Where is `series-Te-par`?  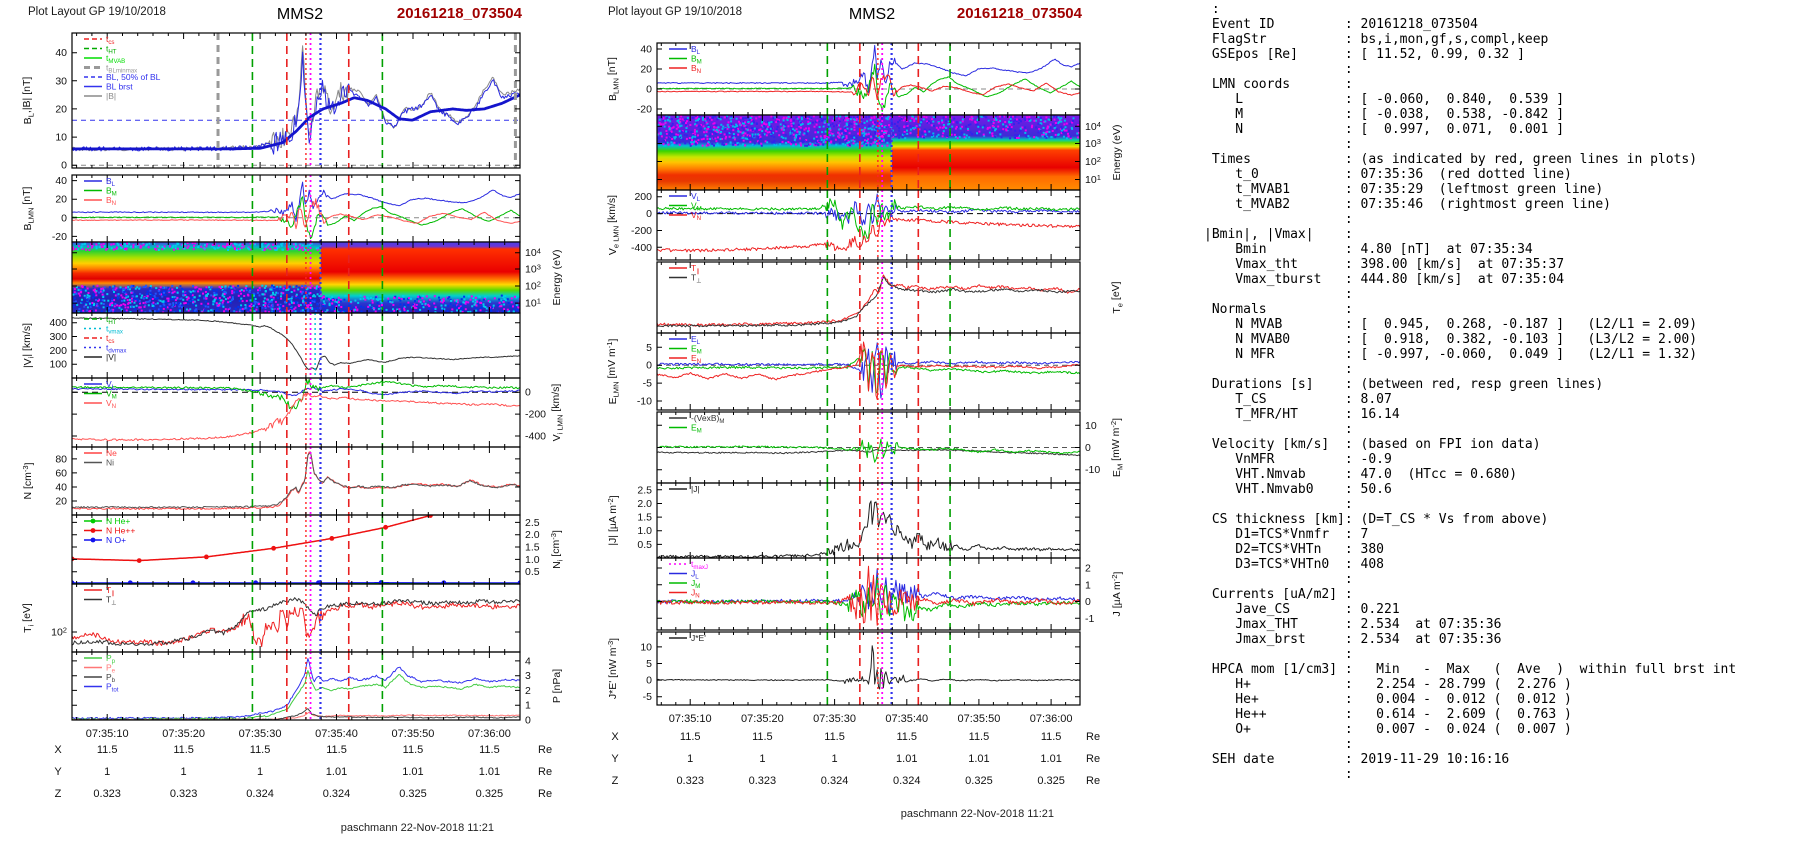 series-Te-par is located at coordinates (868, 300).